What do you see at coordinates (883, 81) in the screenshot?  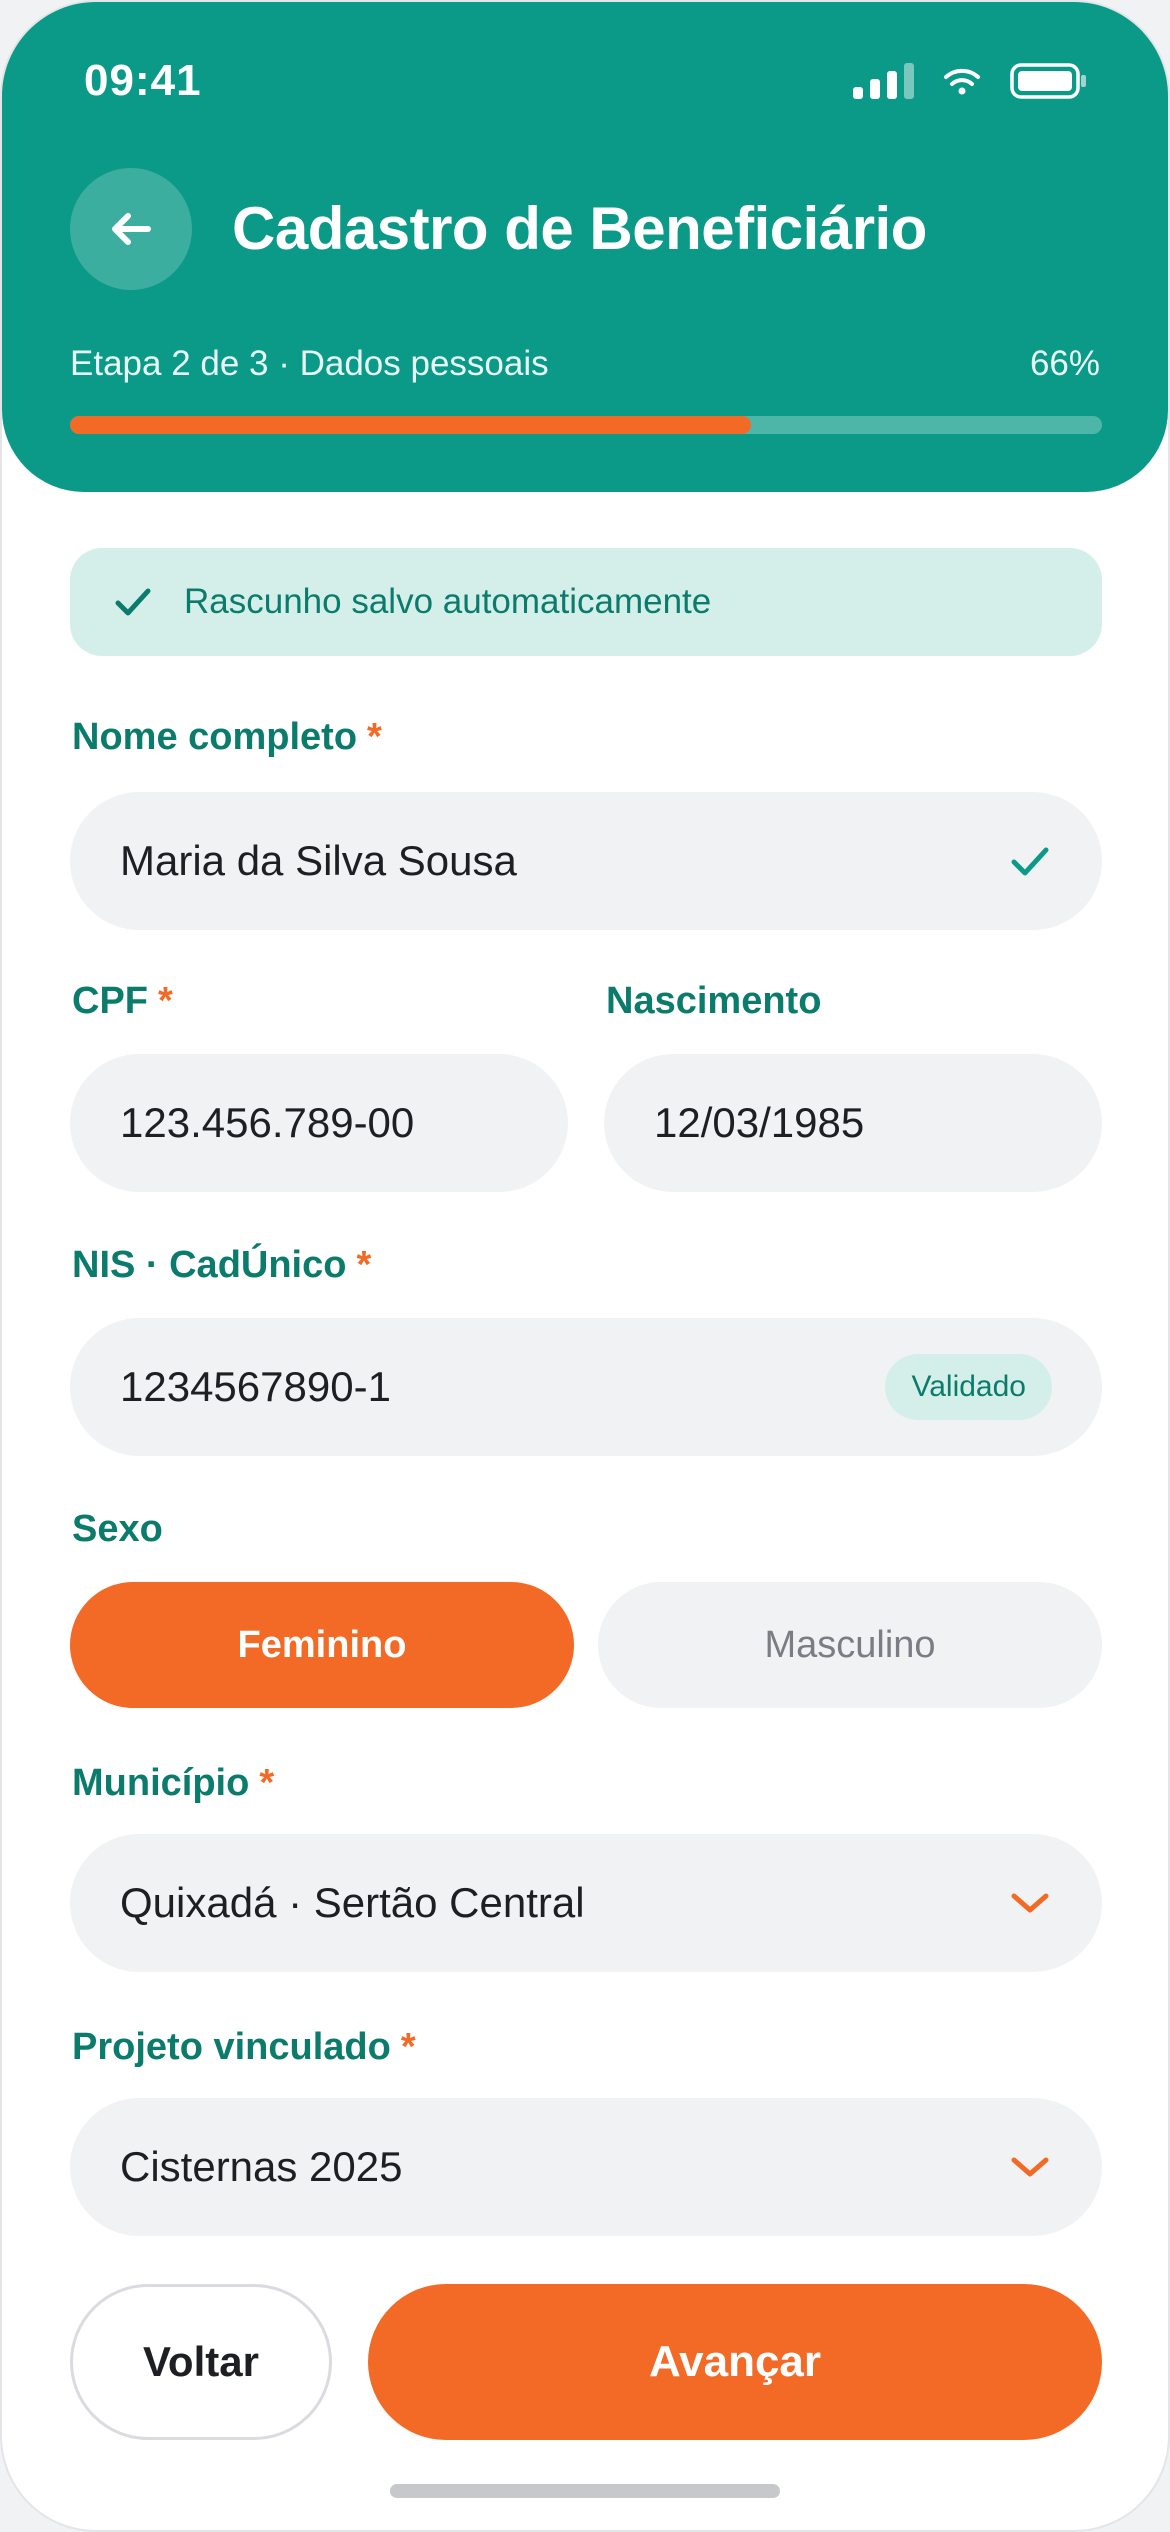 I see `signal-icon` at bounding box center [883, 81].